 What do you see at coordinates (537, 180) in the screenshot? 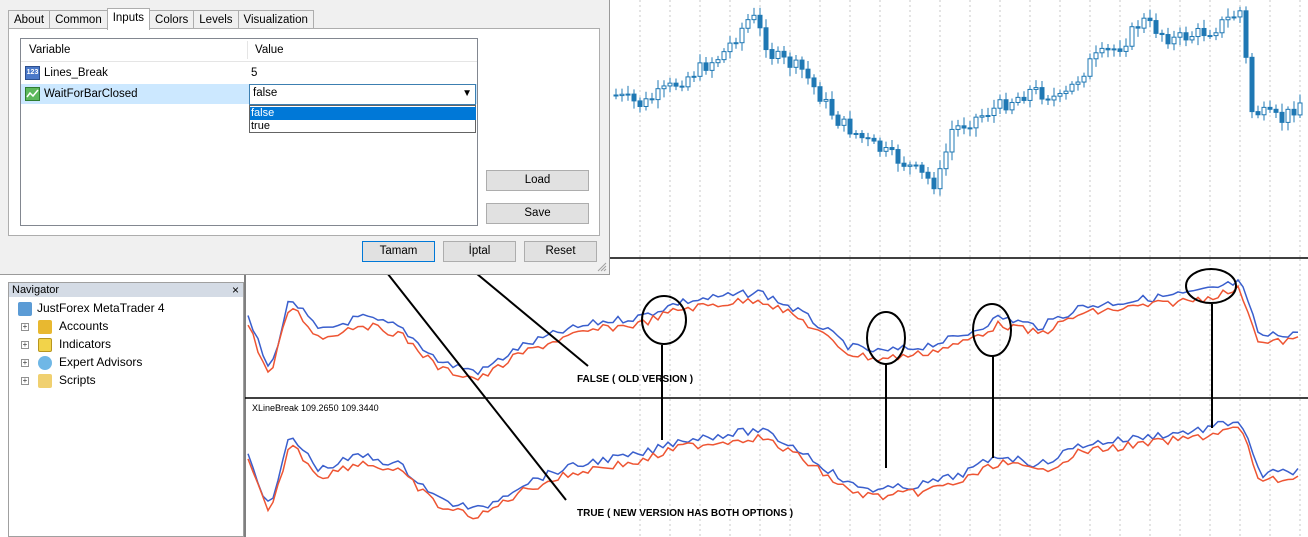
I see `load-button: Load` at bounding box center [537, 180].